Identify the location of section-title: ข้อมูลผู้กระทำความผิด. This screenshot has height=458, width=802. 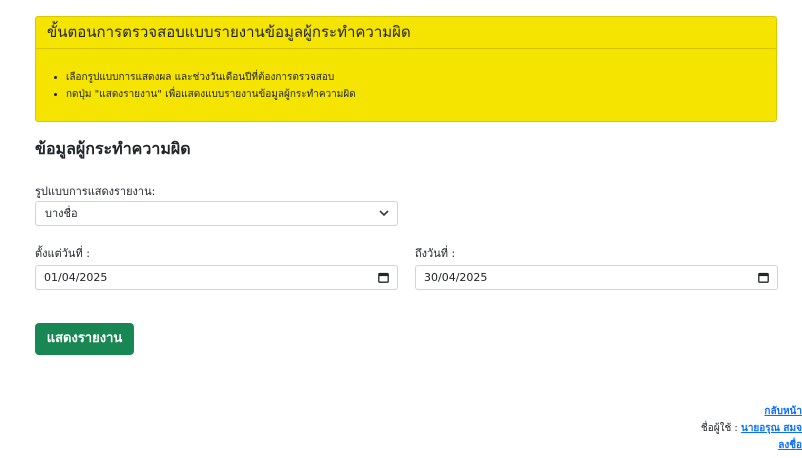
(113, 148).